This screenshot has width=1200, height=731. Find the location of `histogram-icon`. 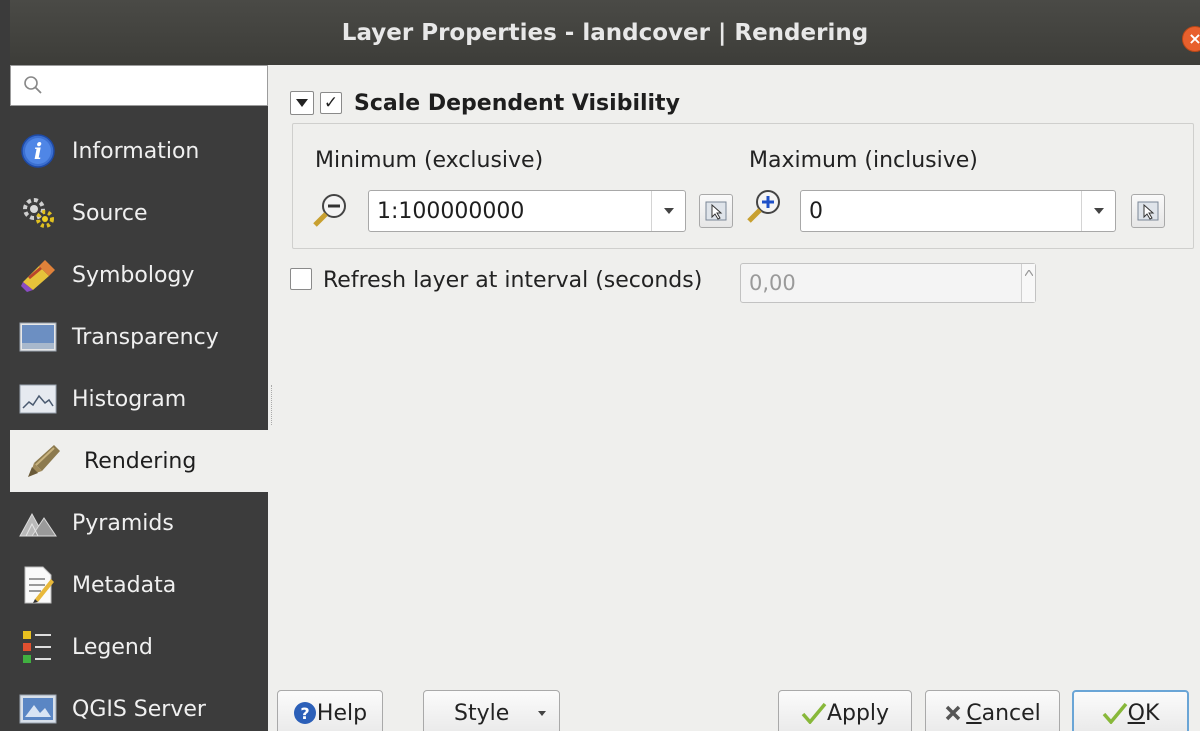

histogram-icon is located at coordinates (38, 399).